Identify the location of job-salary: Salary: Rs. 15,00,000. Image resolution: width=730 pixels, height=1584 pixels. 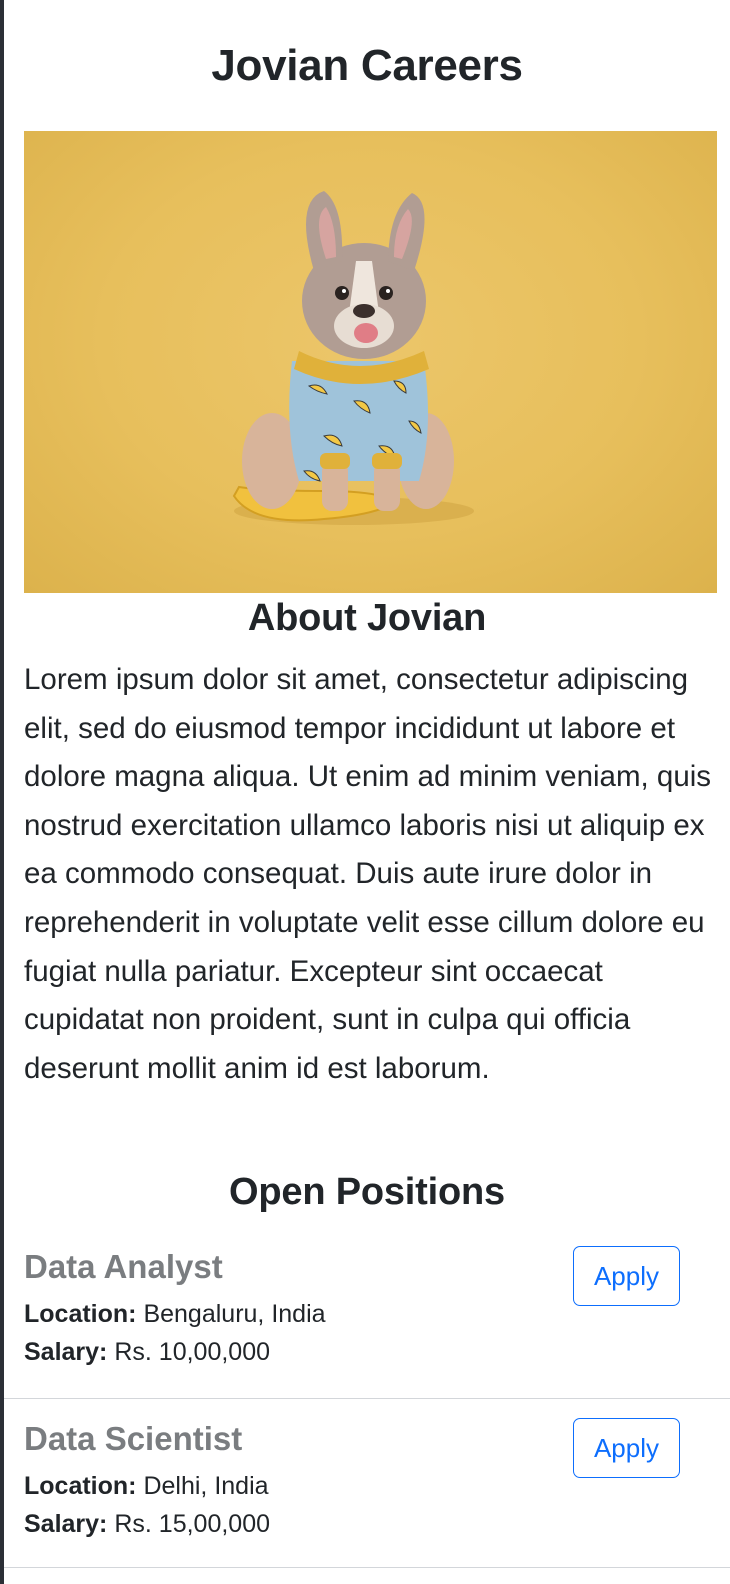
(147, 1524).